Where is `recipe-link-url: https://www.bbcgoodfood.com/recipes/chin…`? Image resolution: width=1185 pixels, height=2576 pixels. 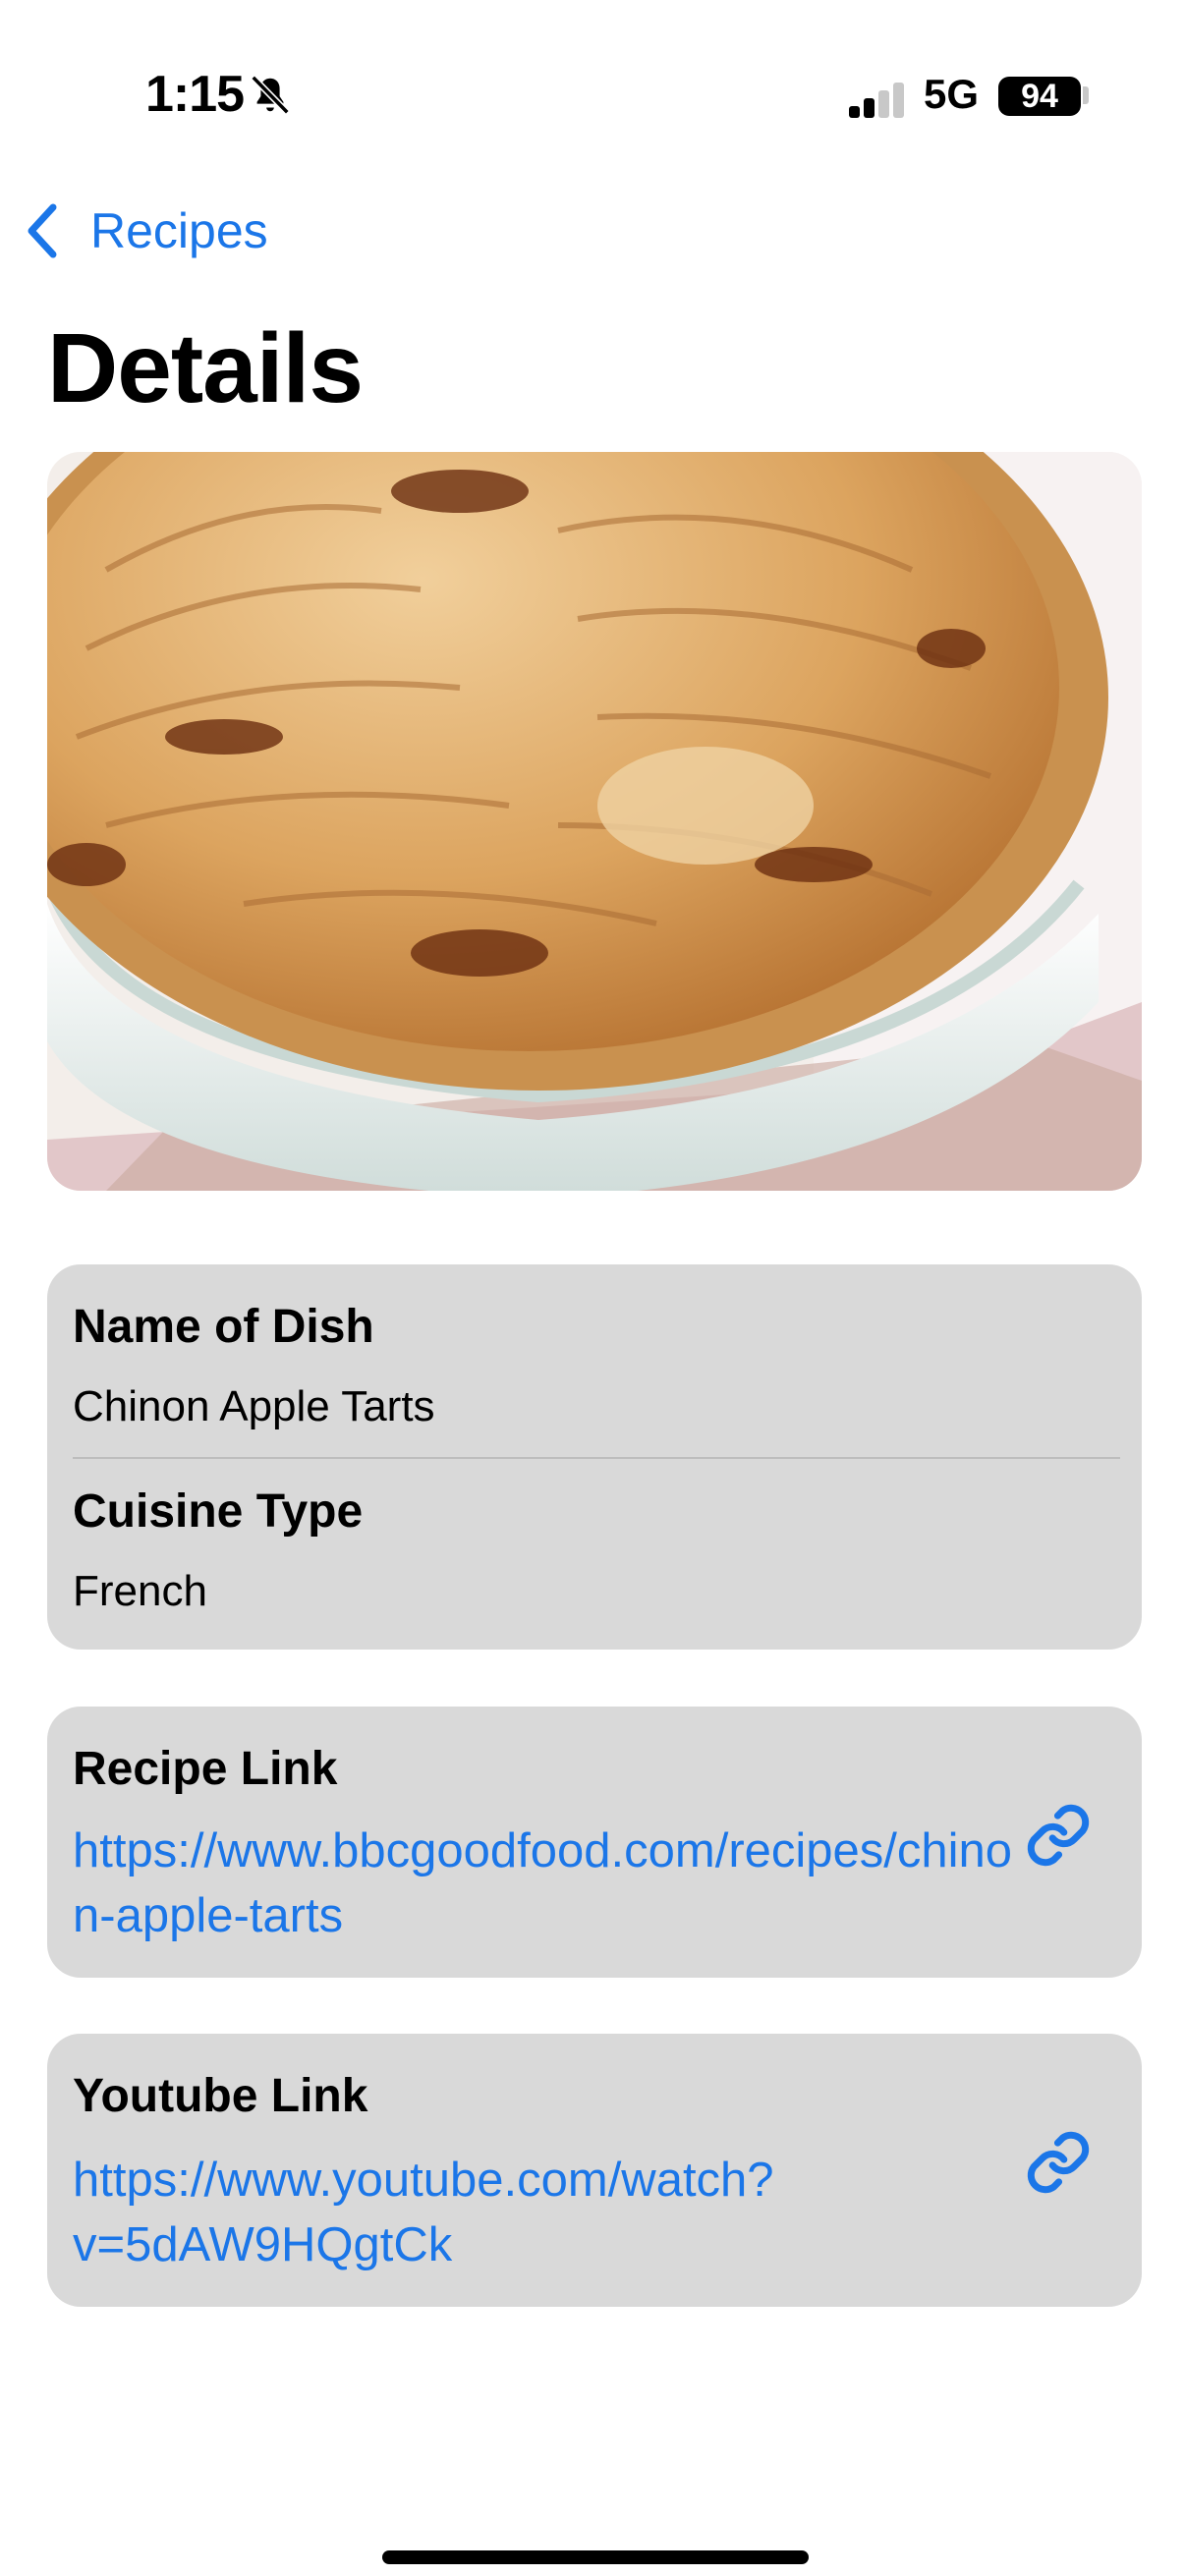
recipe-link-url: https://www.bbcgoodfood.com/recipes/chin… is located at coordinates (544, 1883).